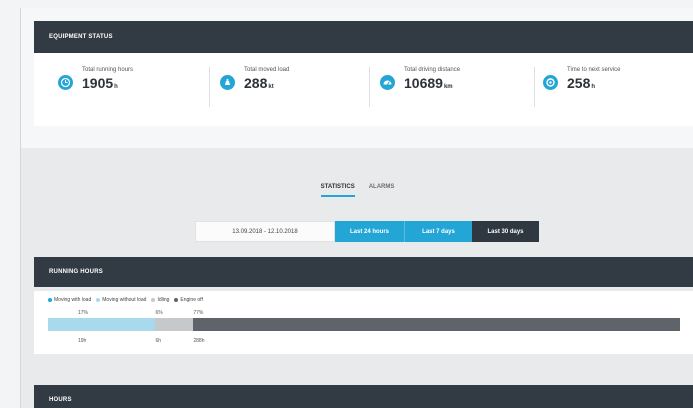 This screenshot has width=693, height=408. Describe the element at coordinates (81, 37) in the screenshot. I see `equipment-status-title: EQUIPMENT STATUS` at that location.